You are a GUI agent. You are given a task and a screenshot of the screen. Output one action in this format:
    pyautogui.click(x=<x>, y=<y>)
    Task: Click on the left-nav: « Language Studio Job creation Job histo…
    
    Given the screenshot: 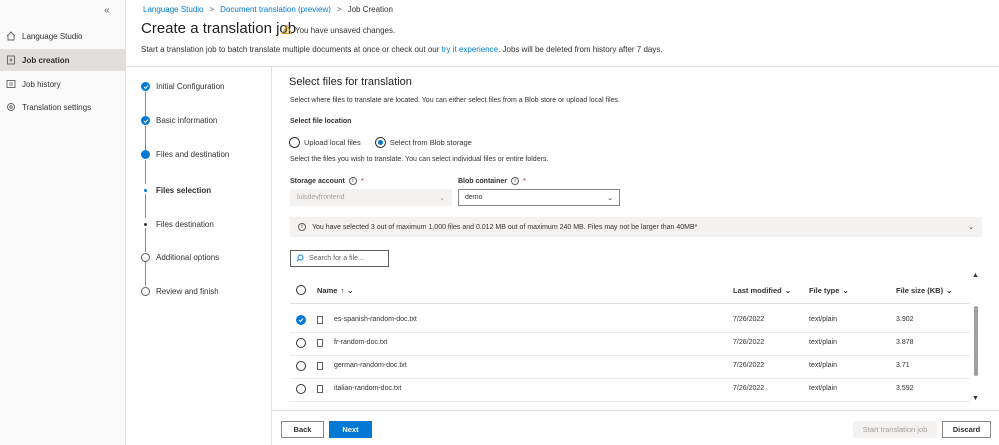 What is the action you would take?
    pyautogui.click(x=63, y=222)
    